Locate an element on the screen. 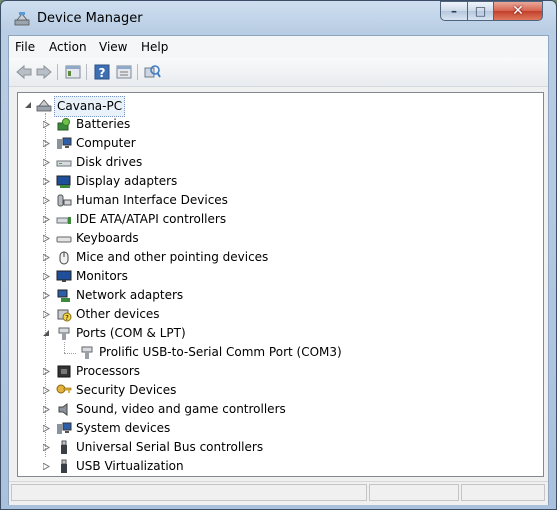 This screenshot has height=510, width=557. security-key-icon is located at coordinates (64, 389).